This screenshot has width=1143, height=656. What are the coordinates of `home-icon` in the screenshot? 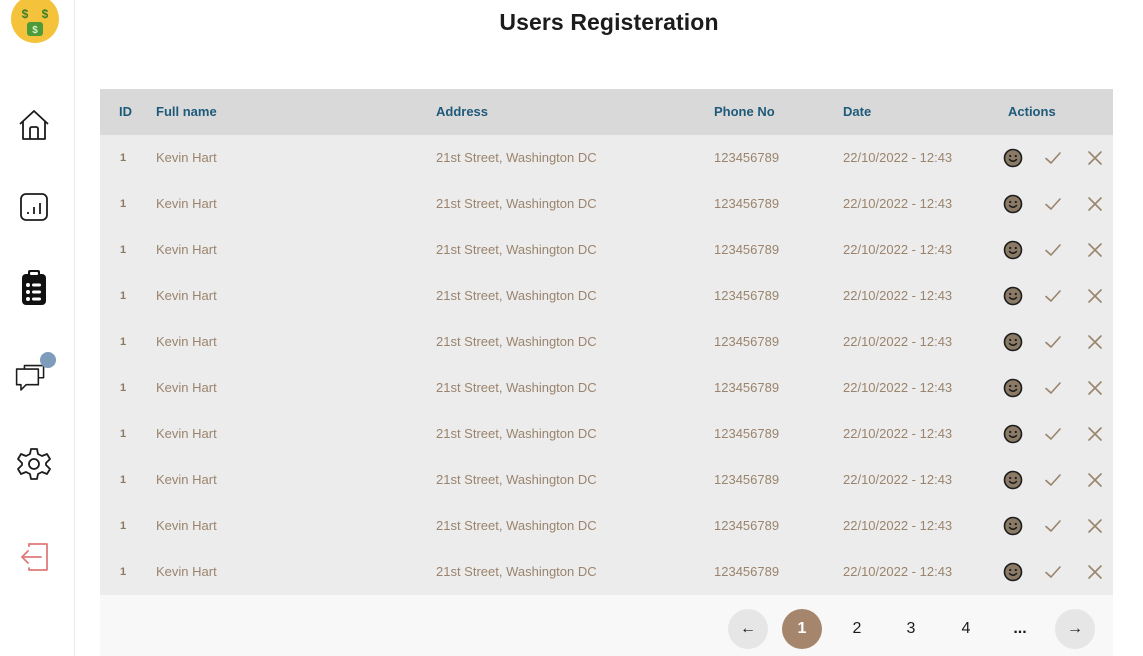 It's located at (34, 125).